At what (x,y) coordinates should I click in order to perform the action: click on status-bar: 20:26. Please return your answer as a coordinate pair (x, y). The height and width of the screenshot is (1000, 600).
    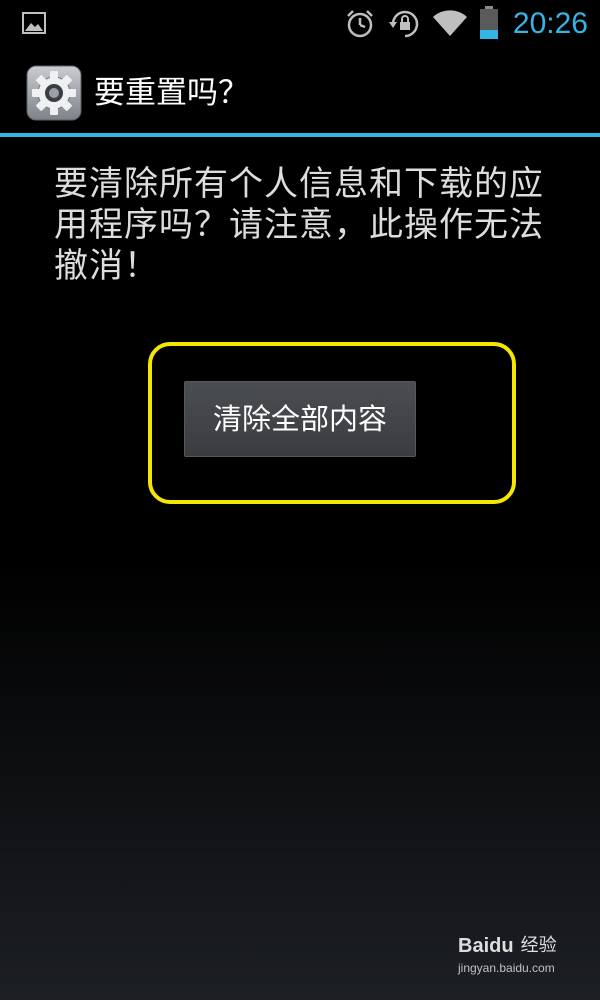
    Looking at the image, I should click on (300, 24).